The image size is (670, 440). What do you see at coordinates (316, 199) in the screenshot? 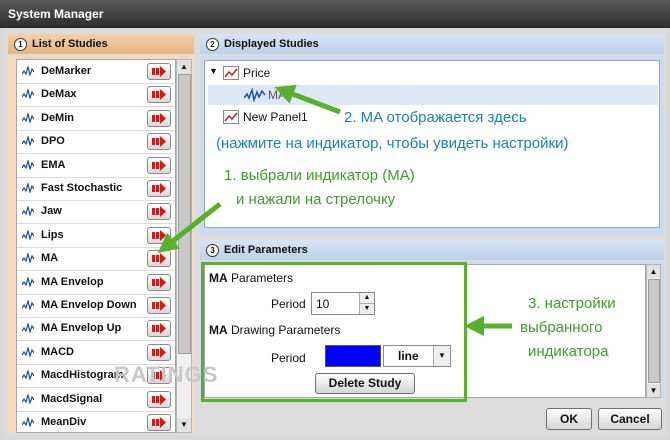
I see `annotation-1-line2: и нажали на стрелочку` at bounding box center [316, 199].